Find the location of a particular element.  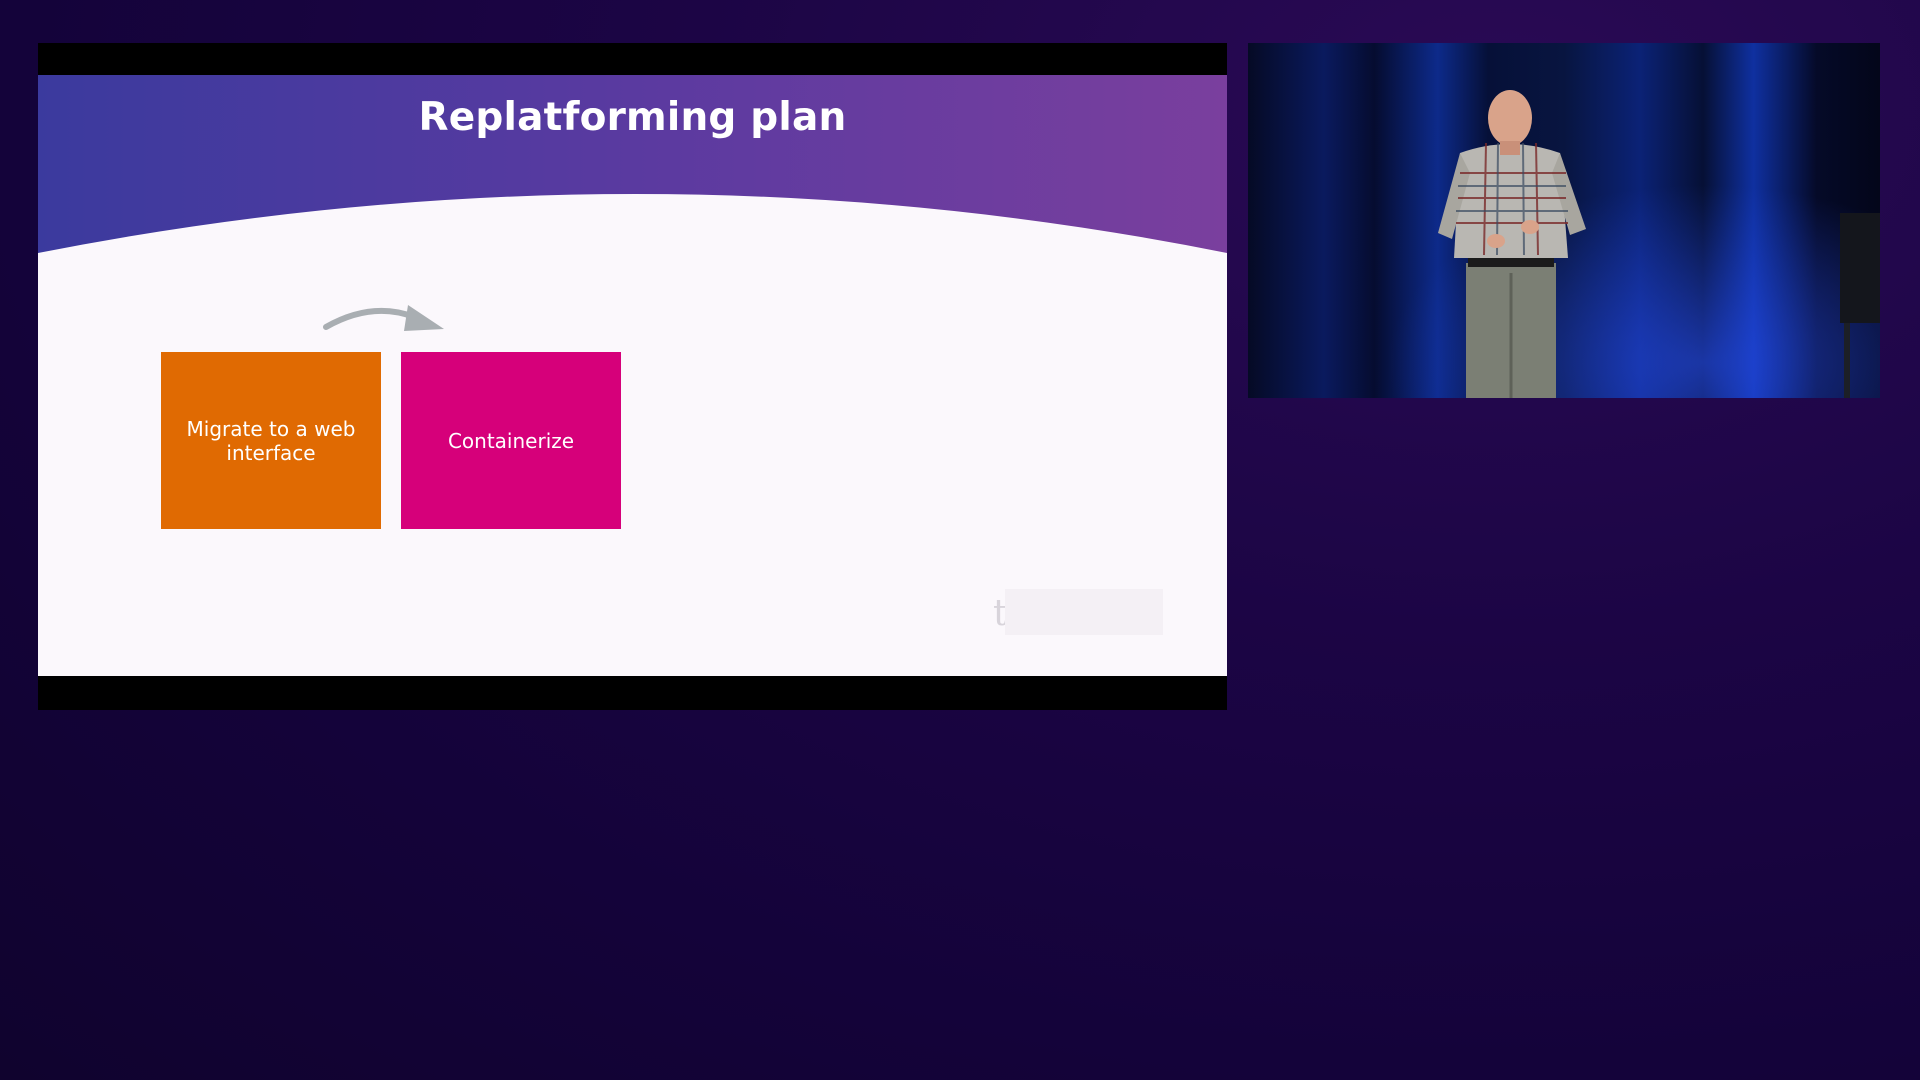

step-box-migrate: Migrate to a web interface is located at coordinates (271, 440).